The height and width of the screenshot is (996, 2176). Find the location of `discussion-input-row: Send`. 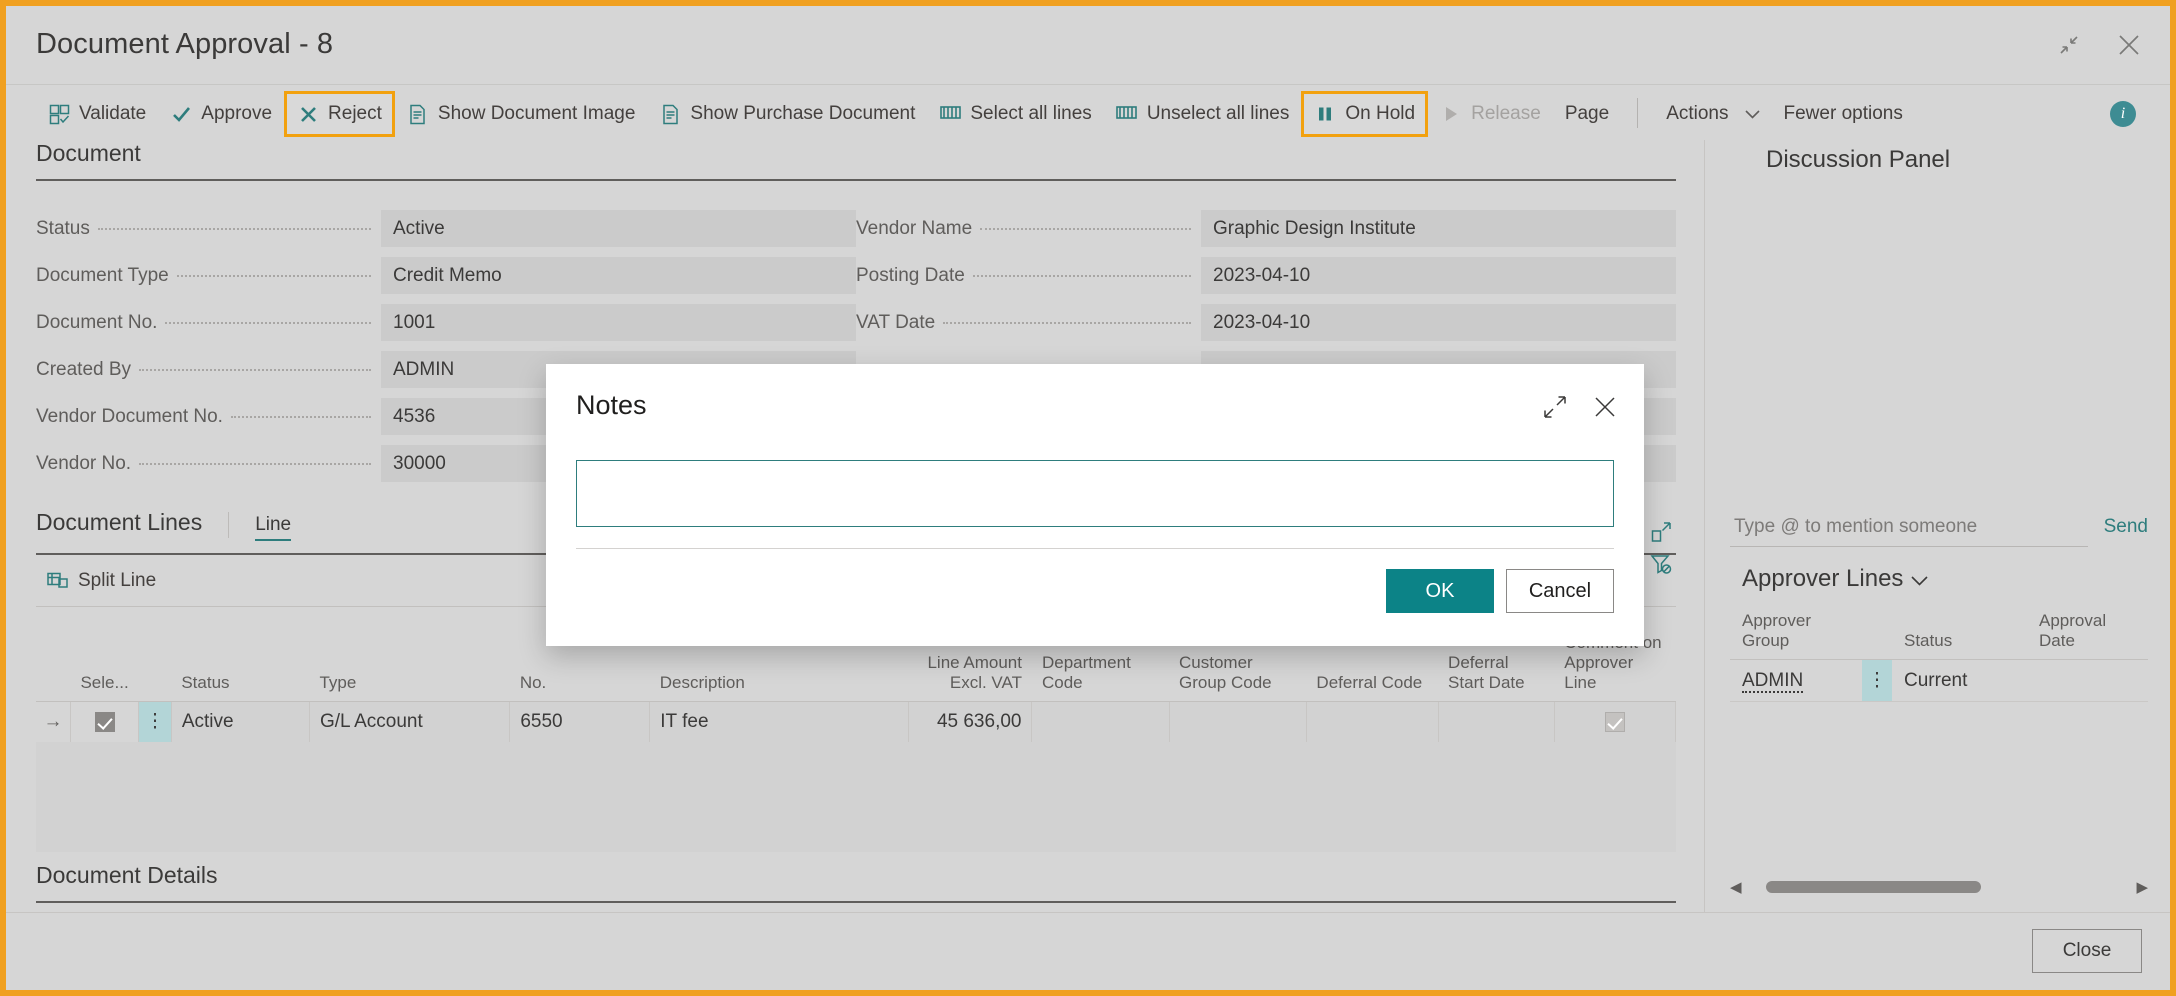

discussion-input-row: Send is located at coordinates (1939, 529).